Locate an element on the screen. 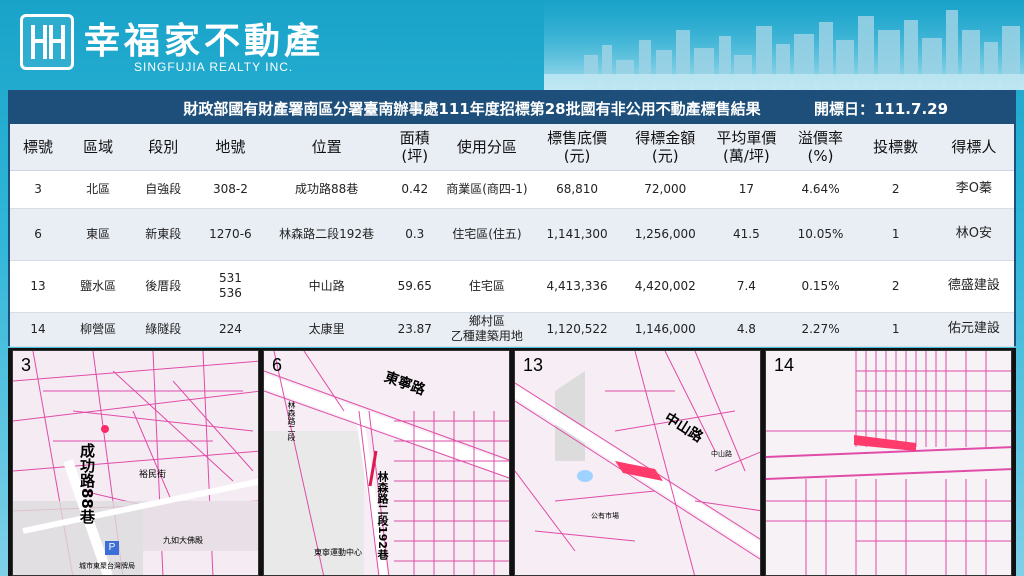  table-cell: 0.3 is located at coordinates (414, 234).